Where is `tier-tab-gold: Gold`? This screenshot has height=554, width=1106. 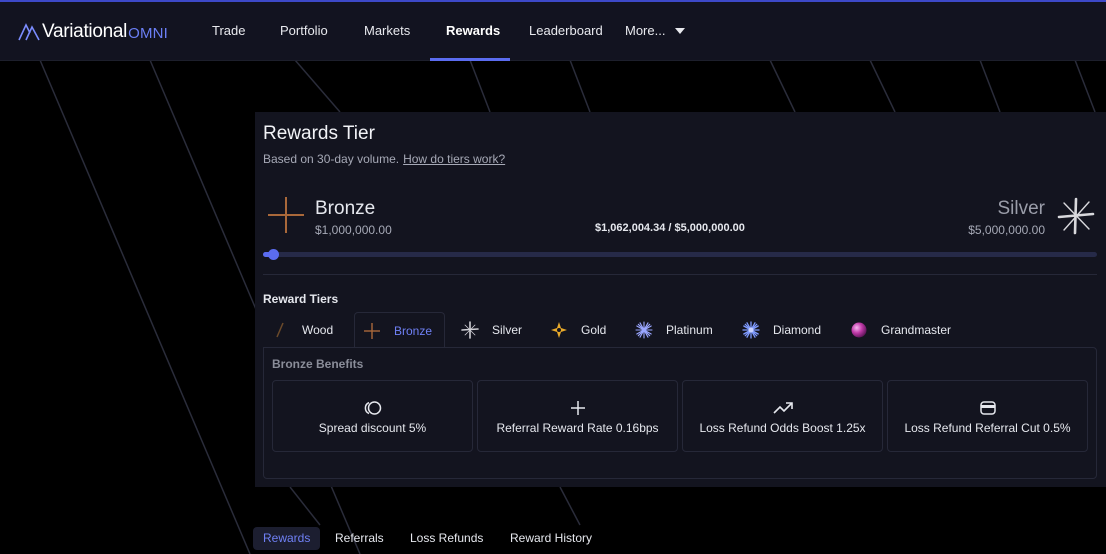
tier-tab-gold: Gold is located at coordinates (578, 330).